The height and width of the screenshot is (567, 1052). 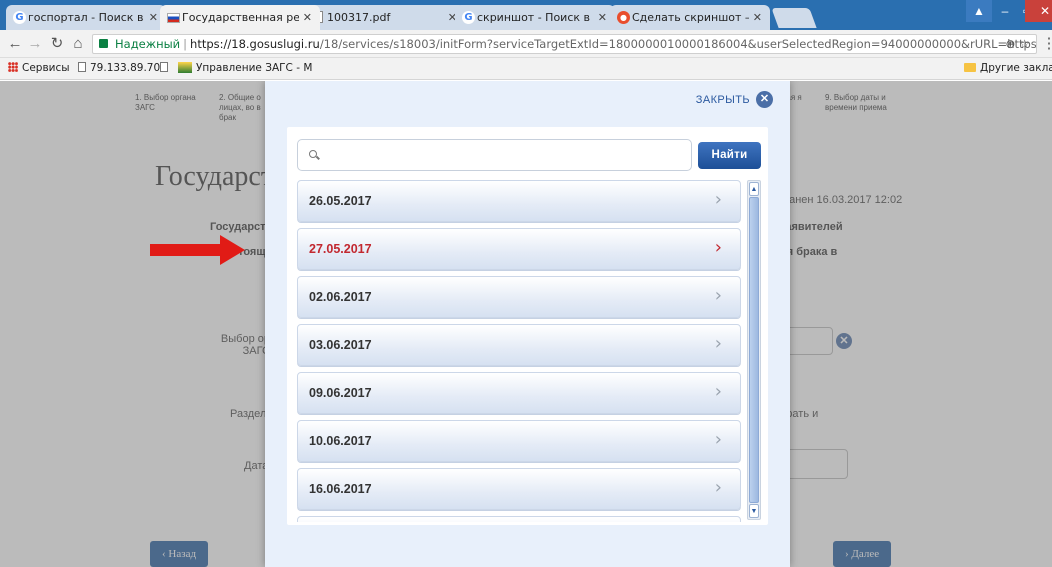 I want to click on tab-google-search-2: G скриншот - Поиск в Goo ✕, so click(x=535, y=17).